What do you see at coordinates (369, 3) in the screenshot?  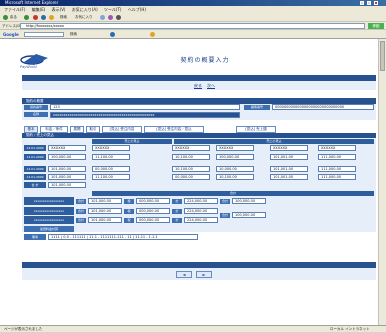 I see `maximize-button` at bounding box center [369, 3].